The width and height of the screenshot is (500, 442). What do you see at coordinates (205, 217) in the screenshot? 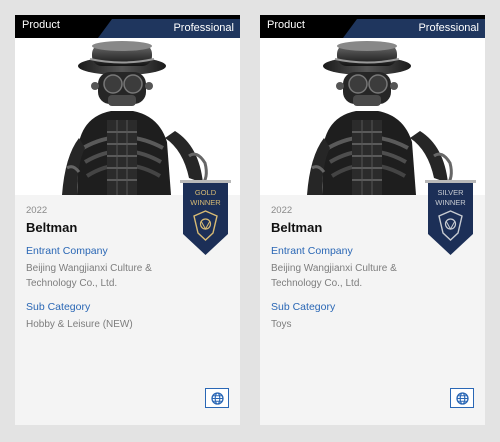
I see `gold-winner-badge: GOLD WINNER` at bounding box center [205, 217].